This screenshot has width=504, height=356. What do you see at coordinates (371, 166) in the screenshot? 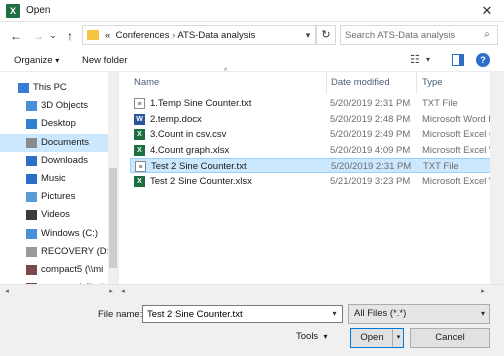
I see `file-date: 5/20/2019 2:31 PM` at bounding box center [371, 166].